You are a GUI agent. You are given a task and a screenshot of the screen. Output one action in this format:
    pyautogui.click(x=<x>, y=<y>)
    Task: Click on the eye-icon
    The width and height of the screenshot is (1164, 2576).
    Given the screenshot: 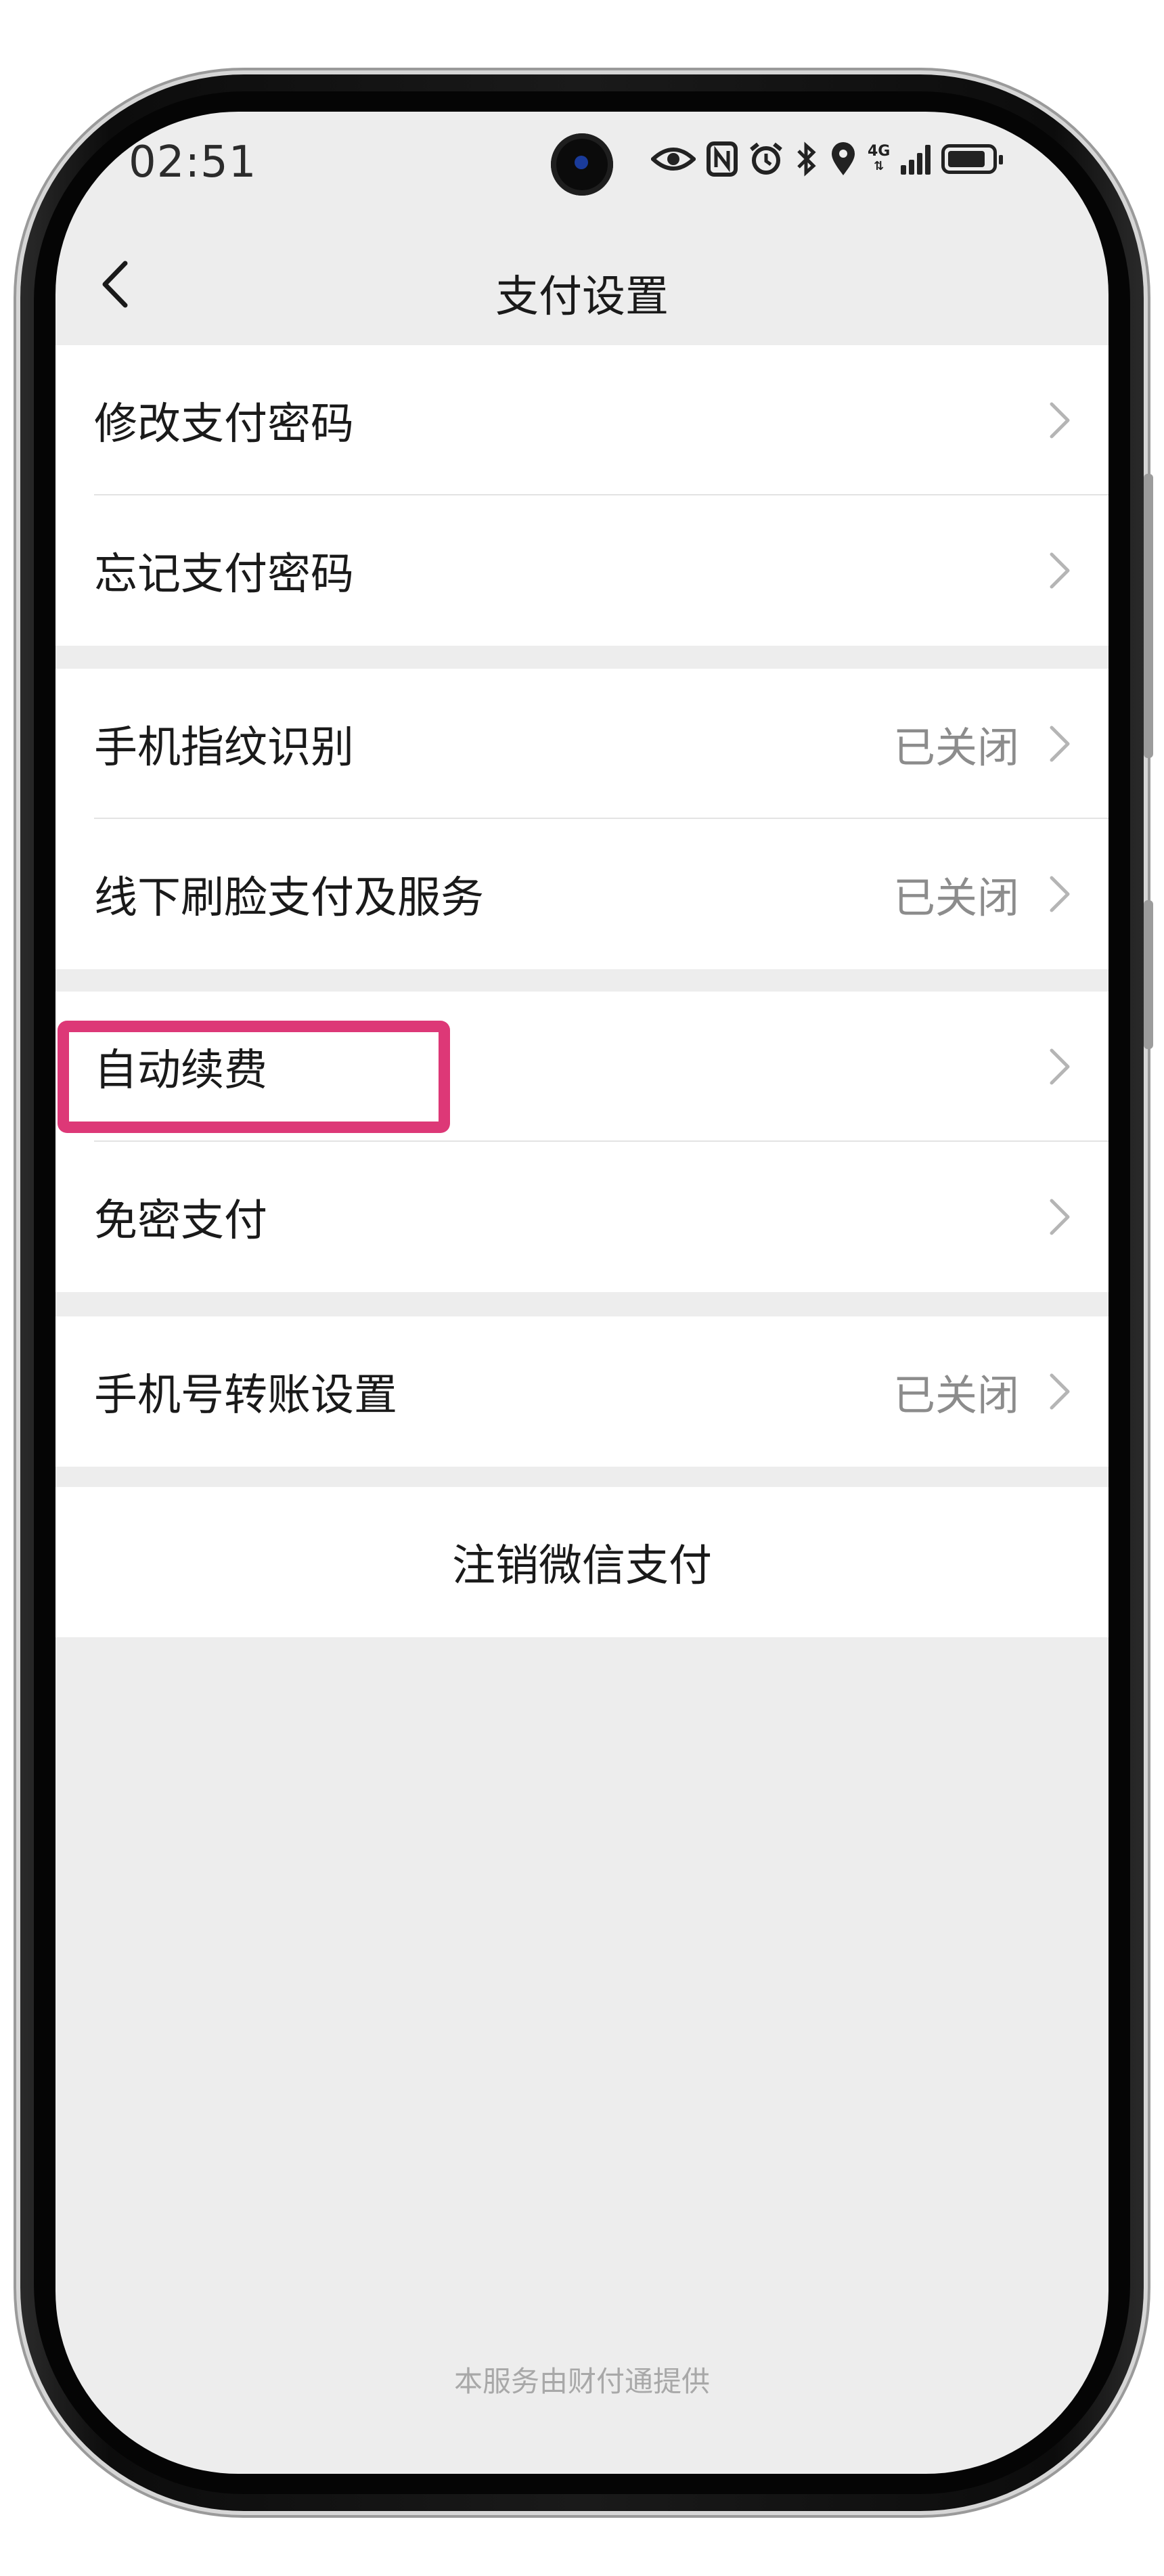 What is the action you would take?
    pyautogui.click(x=674, y=159)
    